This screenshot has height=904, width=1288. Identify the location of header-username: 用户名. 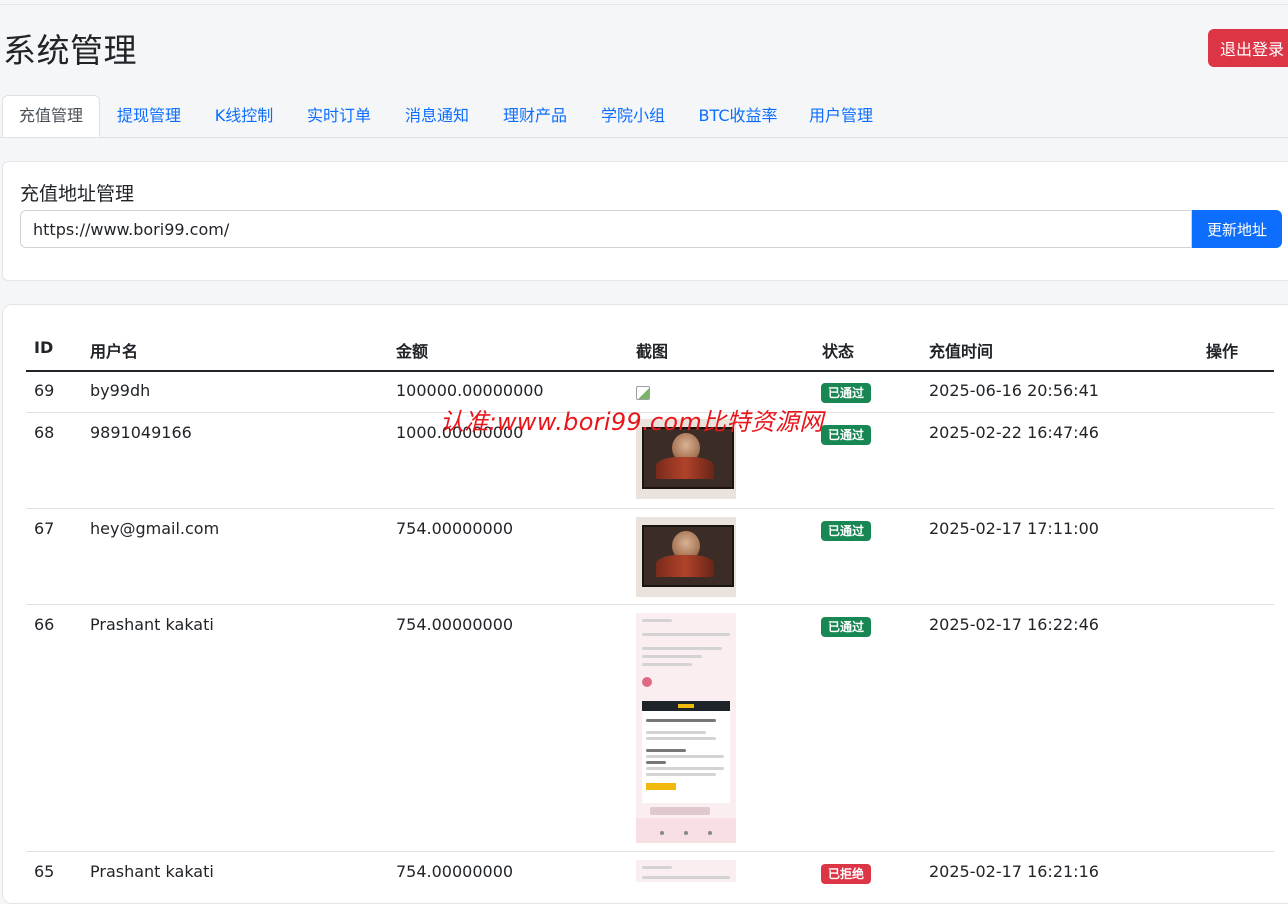
(114, 351).